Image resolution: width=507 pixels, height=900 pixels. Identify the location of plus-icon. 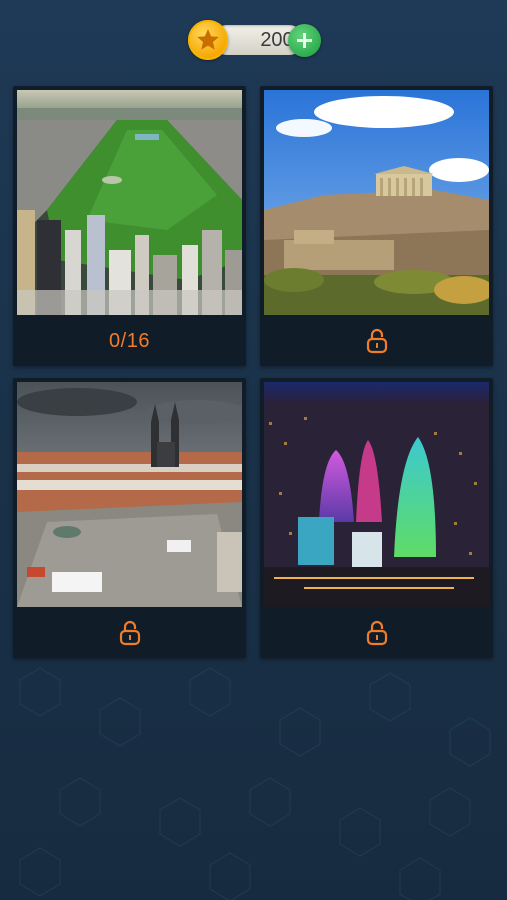
(304, 40).